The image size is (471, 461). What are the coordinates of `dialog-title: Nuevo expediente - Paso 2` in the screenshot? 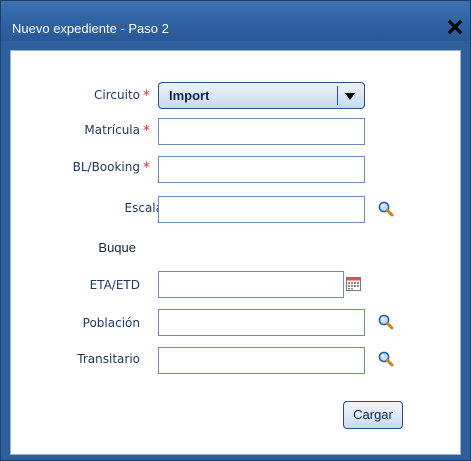 It's located at (90, 28).